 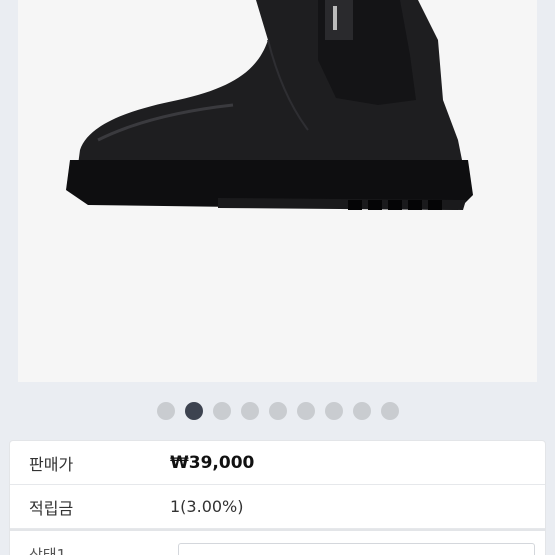 What do you see at coordinates (277, 507) in the screenshot?
I see `points-row: 적립금 1(3.00%)` at bounding box center [277, 507].